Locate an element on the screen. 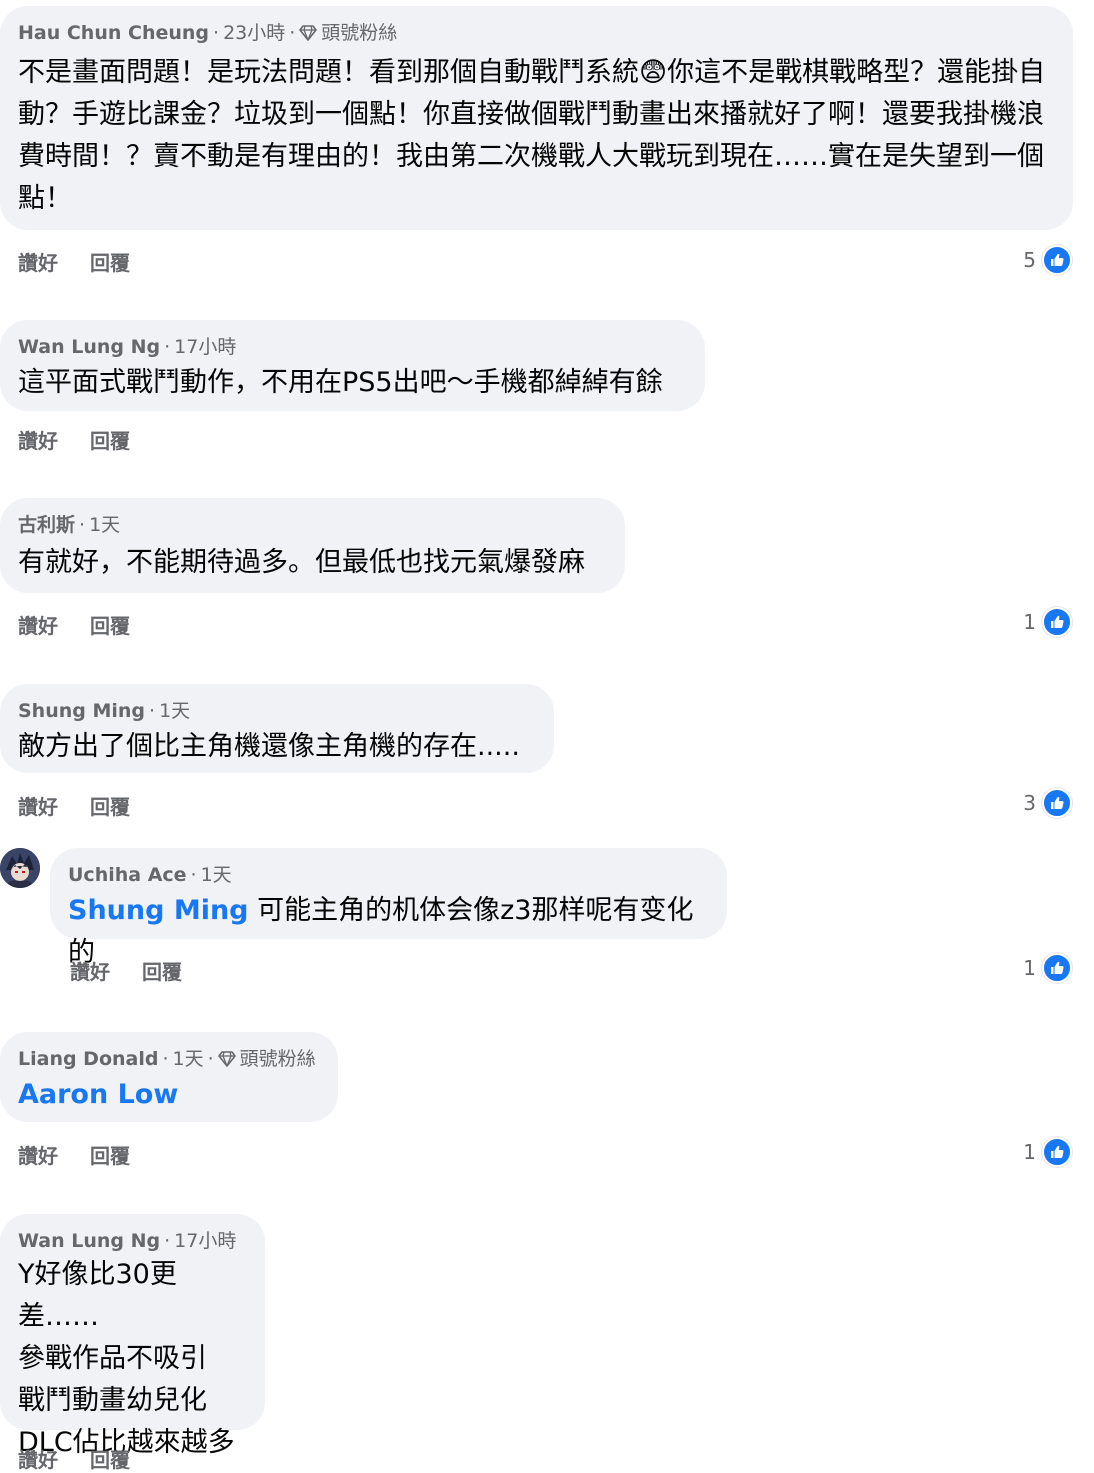 Image resolution: width=1094 pixels, height=1473 pixels. comment-author: Liang Donald is located at coordinates (88, 1059).